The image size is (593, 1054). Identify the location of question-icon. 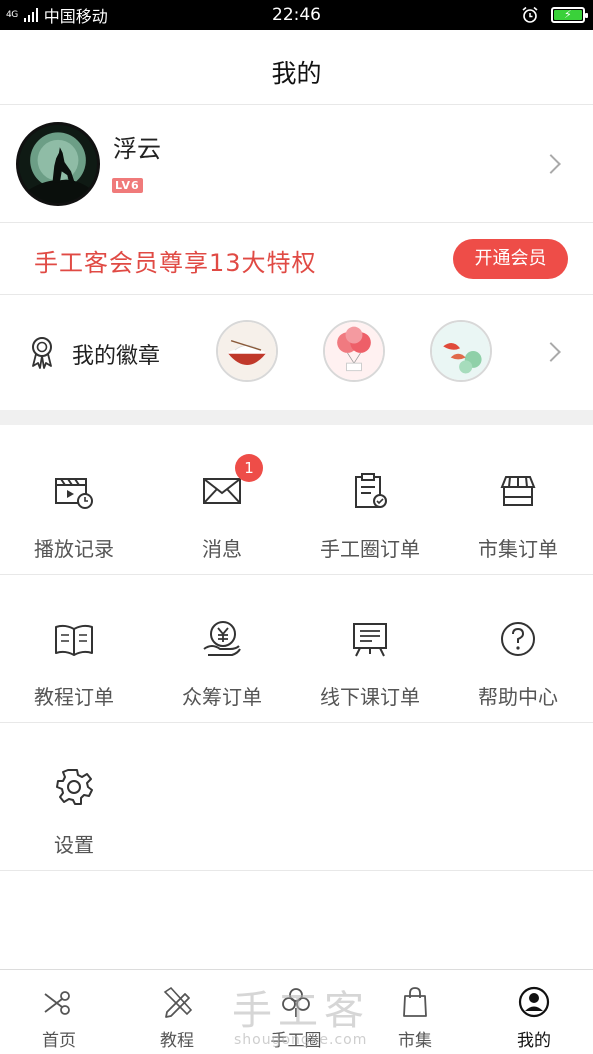
(518, 639).